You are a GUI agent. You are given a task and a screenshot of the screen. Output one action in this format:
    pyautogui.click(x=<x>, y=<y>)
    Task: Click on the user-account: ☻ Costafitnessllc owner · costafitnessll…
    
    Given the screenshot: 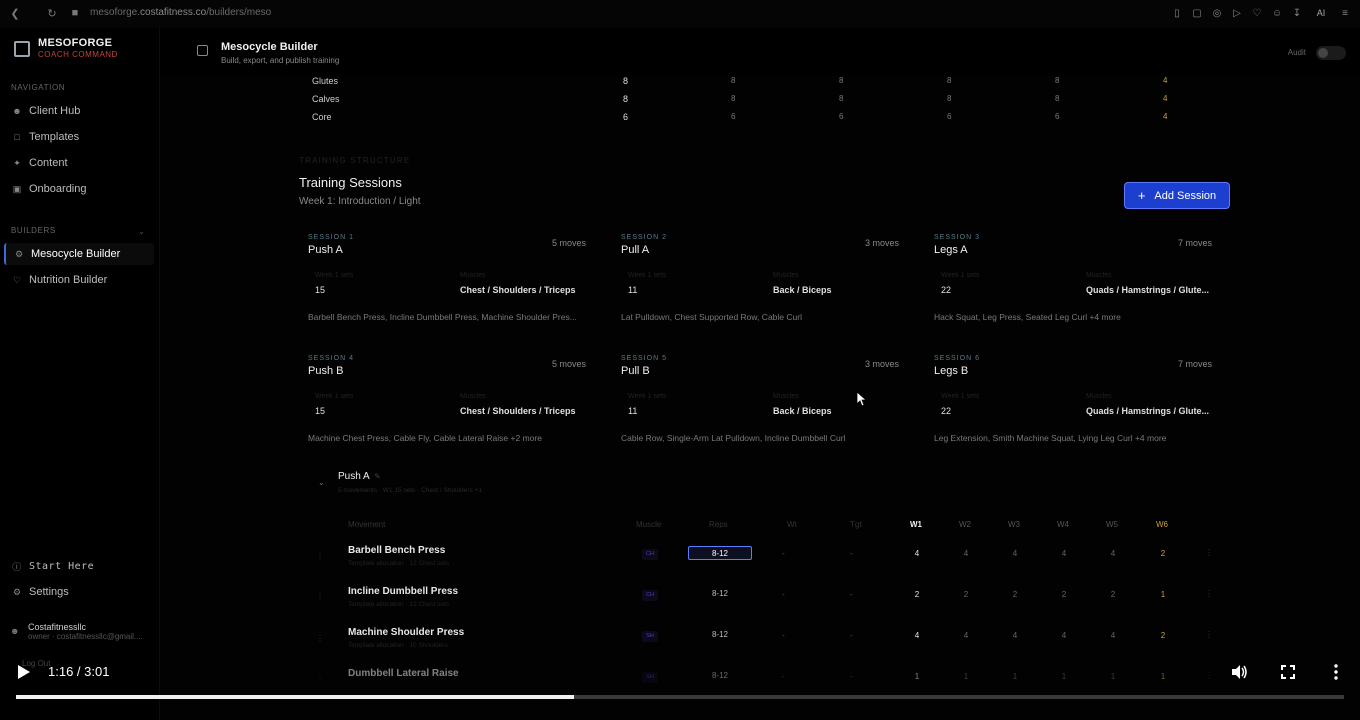 What is the action you would take?
    pyautogui.click(x=76, y=631)
    